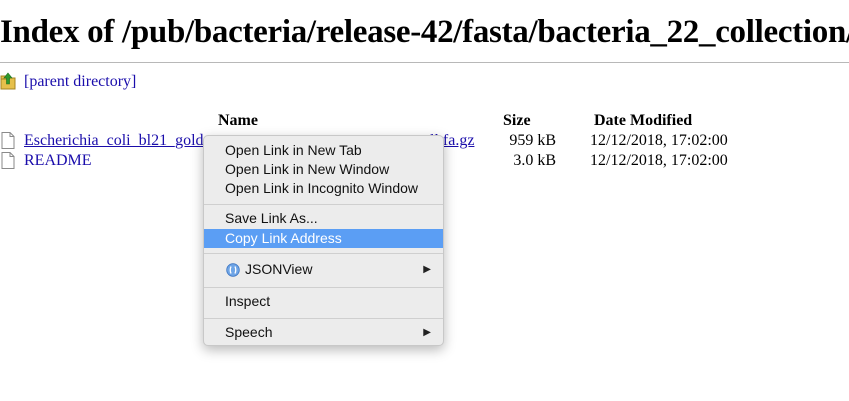 This screenshot has width=849, height=401. What do you see at coordinates (532, 140) in the screenshot?
I see `file-size: 959 kB` at bounding box center [532, 140].